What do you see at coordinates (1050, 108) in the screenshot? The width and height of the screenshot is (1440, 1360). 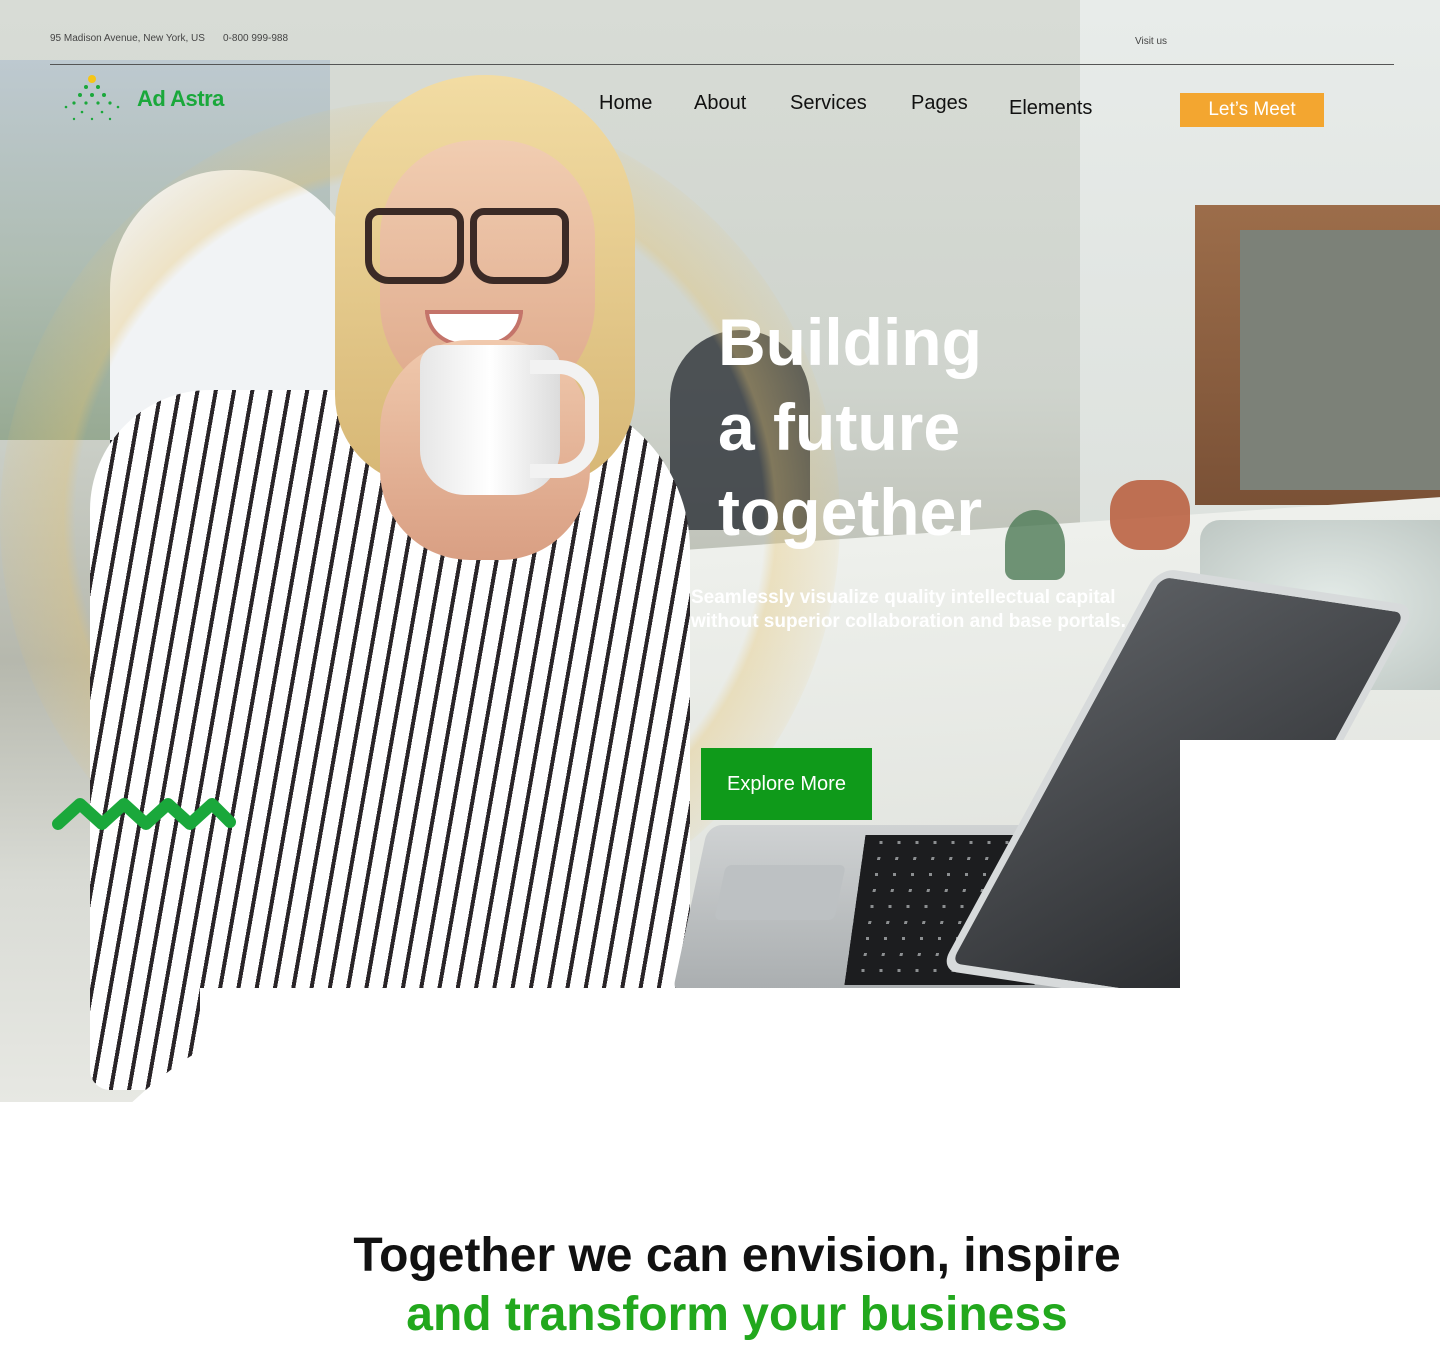 I see `nav-item-elements: Elements` at bounding box center [1050, 108].